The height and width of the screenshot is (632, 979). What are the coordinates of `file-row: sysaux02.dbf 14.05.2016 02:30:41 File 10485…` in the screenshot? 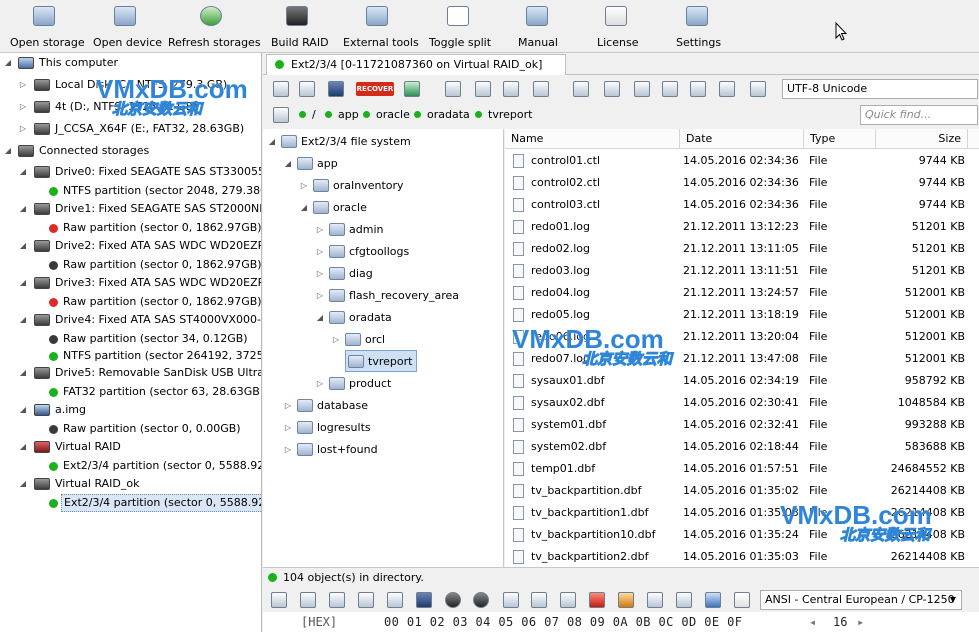 It's located at (742, 403).